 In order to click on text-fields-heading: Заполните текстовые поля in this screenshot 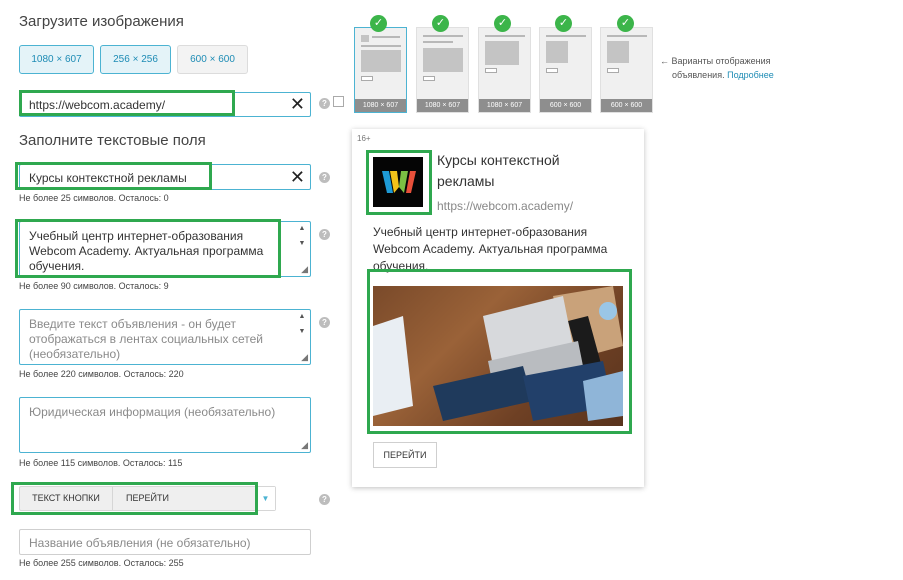, I will do `click(112, 140)`.